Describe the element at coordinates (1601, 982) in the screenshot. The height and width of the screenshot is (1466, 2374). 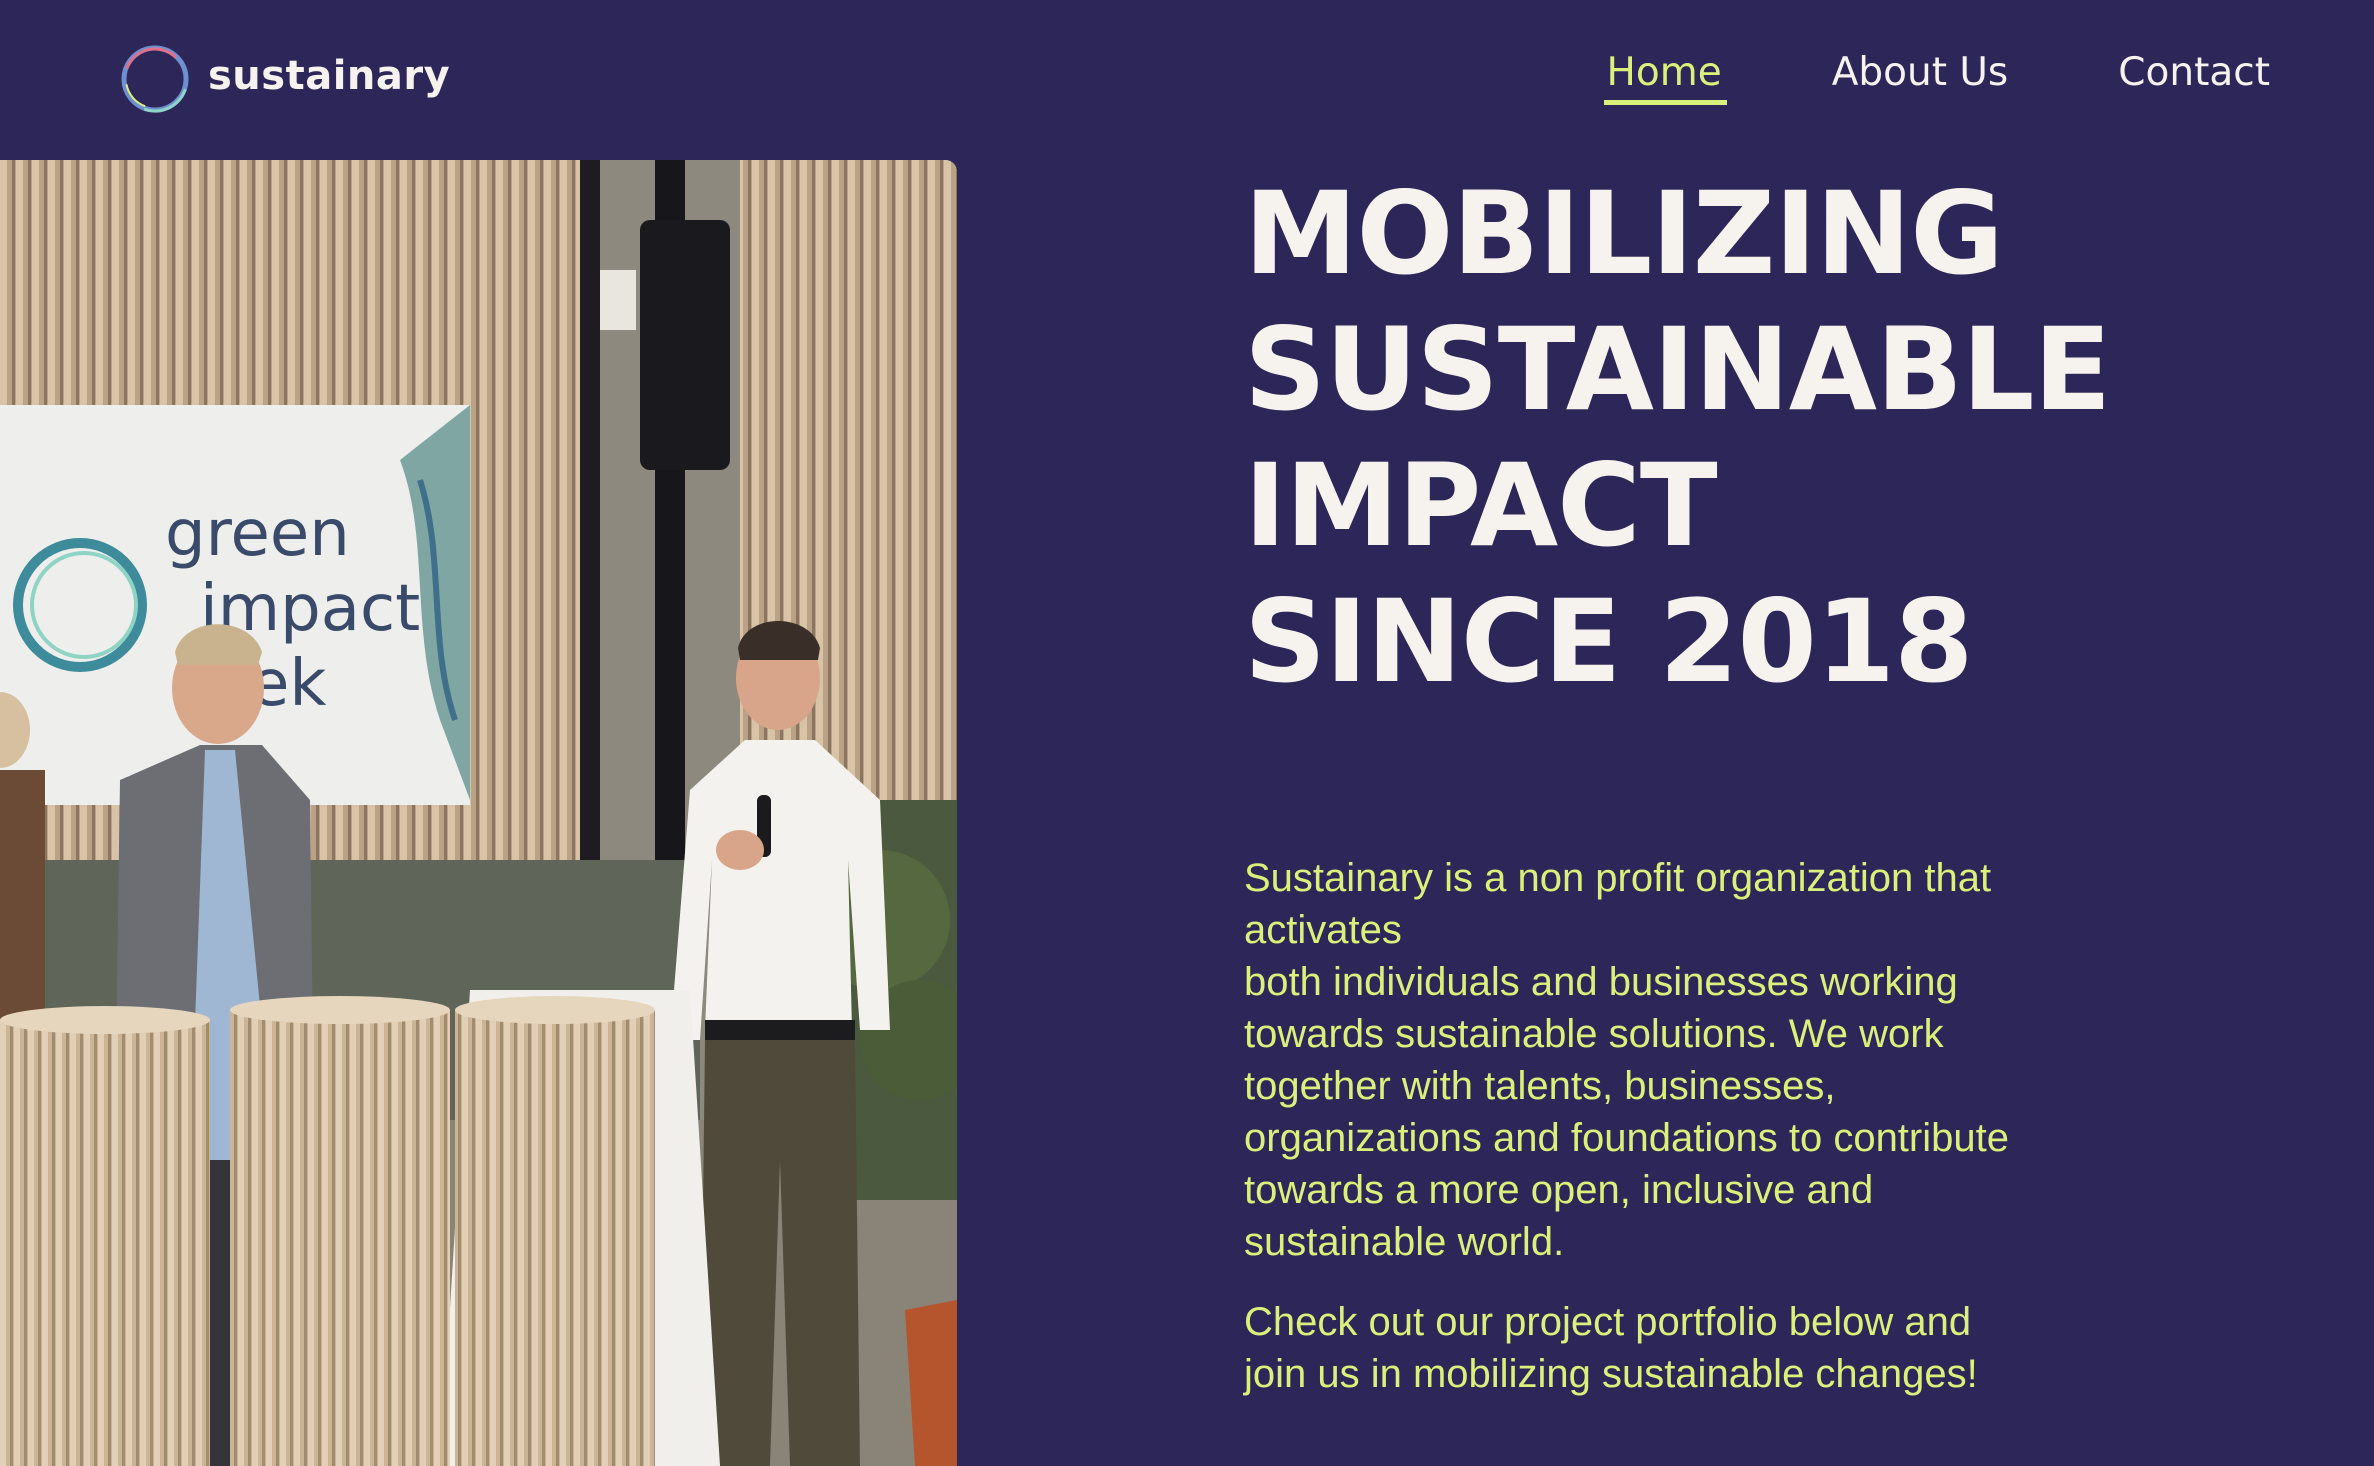
I see `intro-line: both individuals and businesses working` at that location.